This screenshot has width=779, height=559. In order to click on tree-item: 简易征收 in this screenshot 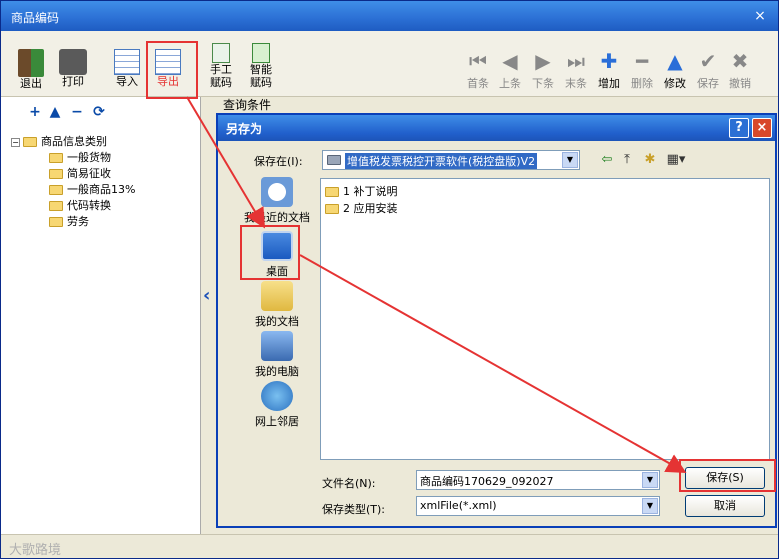, I will do `click(80, 173)`.